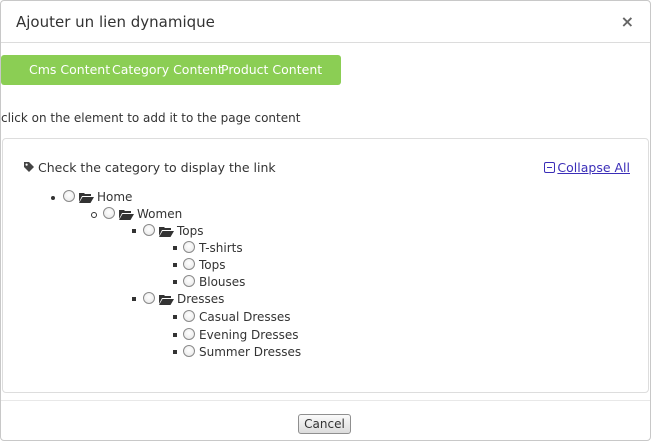  What do you see at coordinates (157, 167) in the screenshot?
I see `tree-heading-label: Check the category to display the link` at bounding box center [157, 167].